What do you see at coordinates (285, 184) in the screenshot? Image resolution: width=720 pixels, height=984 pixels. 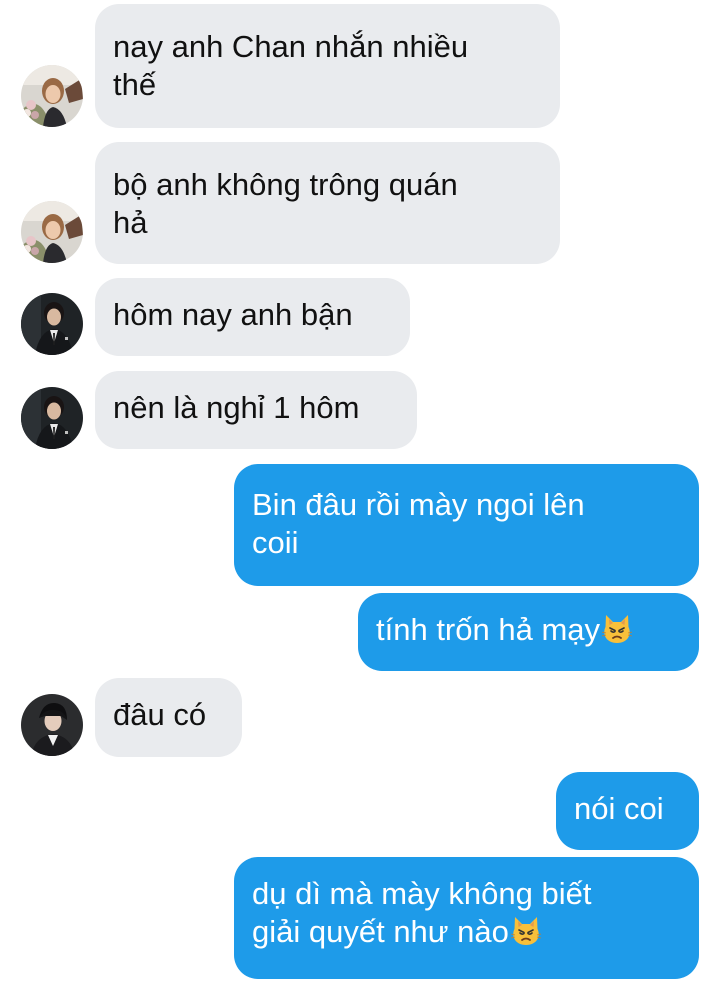 I see `message-text-line: bộ anh không trông quán` at bounding box center [285, 184].